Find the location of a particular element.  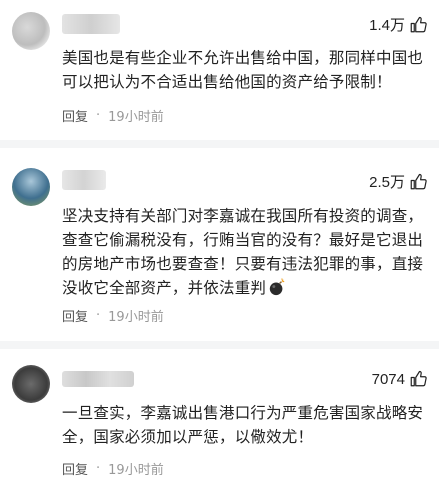

comment-line: 可以把认为不合适出售给他国的资产给予限制！ is located at coordinates (227, 82).